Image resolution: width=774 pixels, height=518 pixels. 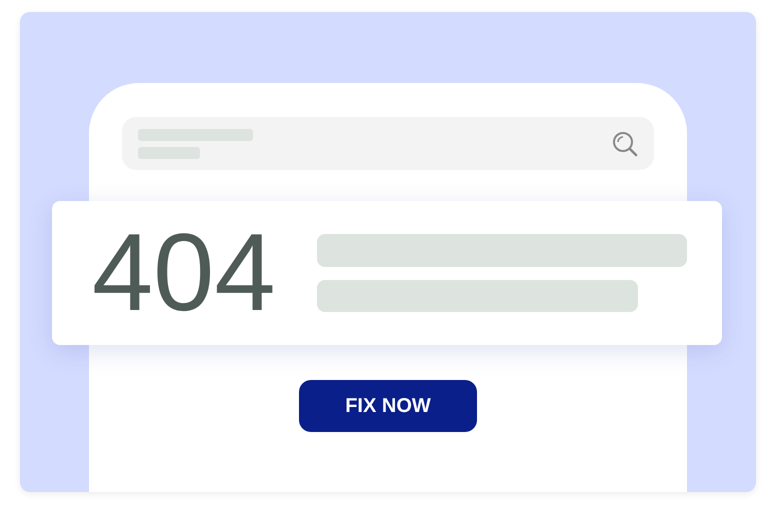 What do you see at coordinates (625, 143) in the screenshot?
I see `search-icon` at bounding box center [625, 143].